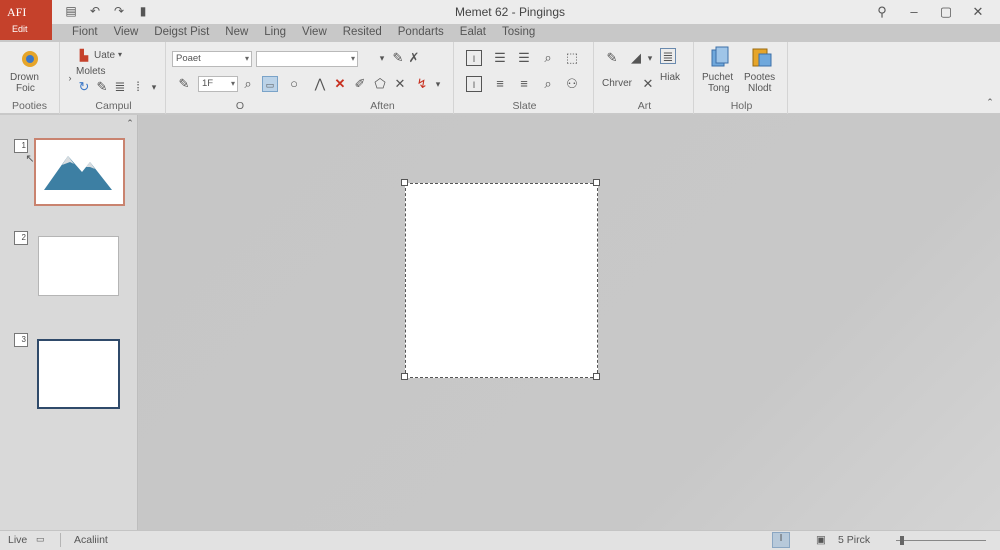 The width and height of the screenshot is (1000, 550). What do you see at coordinates (78, 173) in the screenshot?
I see `mountain-image-icon` at bounding box center [78, 173].